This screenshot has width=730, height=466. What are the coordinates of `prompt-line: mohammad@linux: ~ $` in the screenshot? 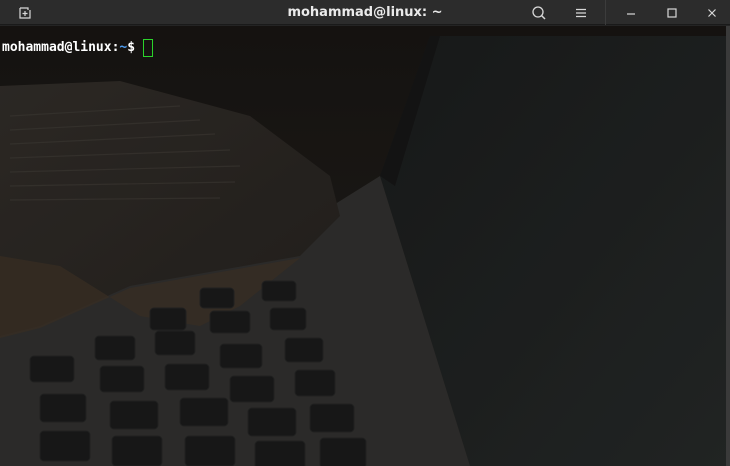 It's located at (78, 47).